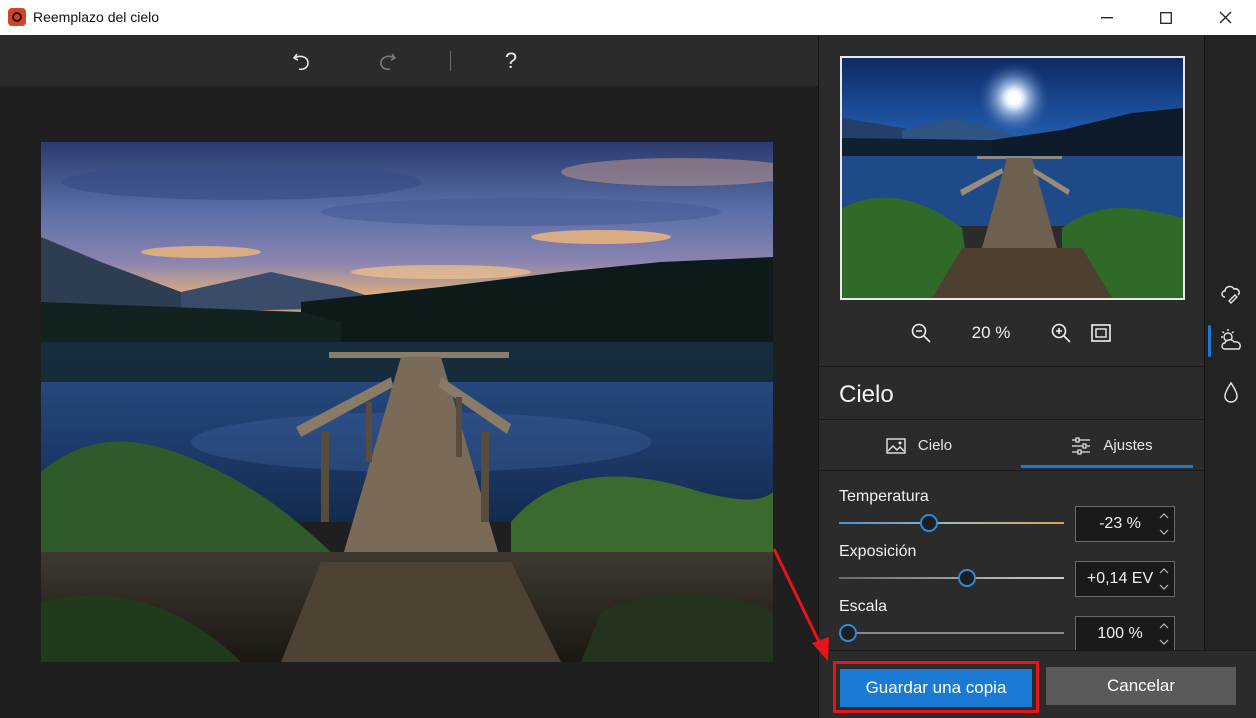 This screenshot has height=718, width=1256. Describe the element at coordinates (935, 445) in the screenshot. I see `tab-label: Cielo` at that location.